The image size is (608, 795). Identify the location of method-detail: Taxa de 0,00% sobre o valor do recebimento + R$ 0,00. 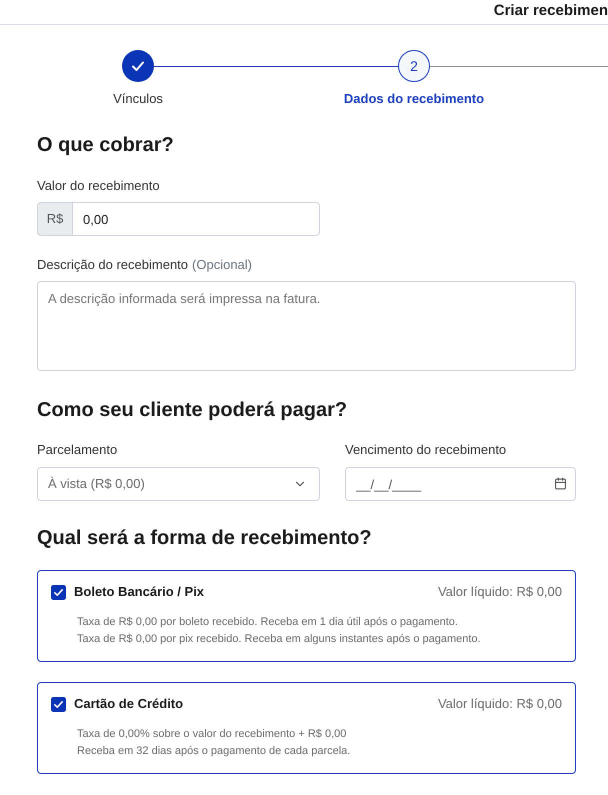
(211, 734).